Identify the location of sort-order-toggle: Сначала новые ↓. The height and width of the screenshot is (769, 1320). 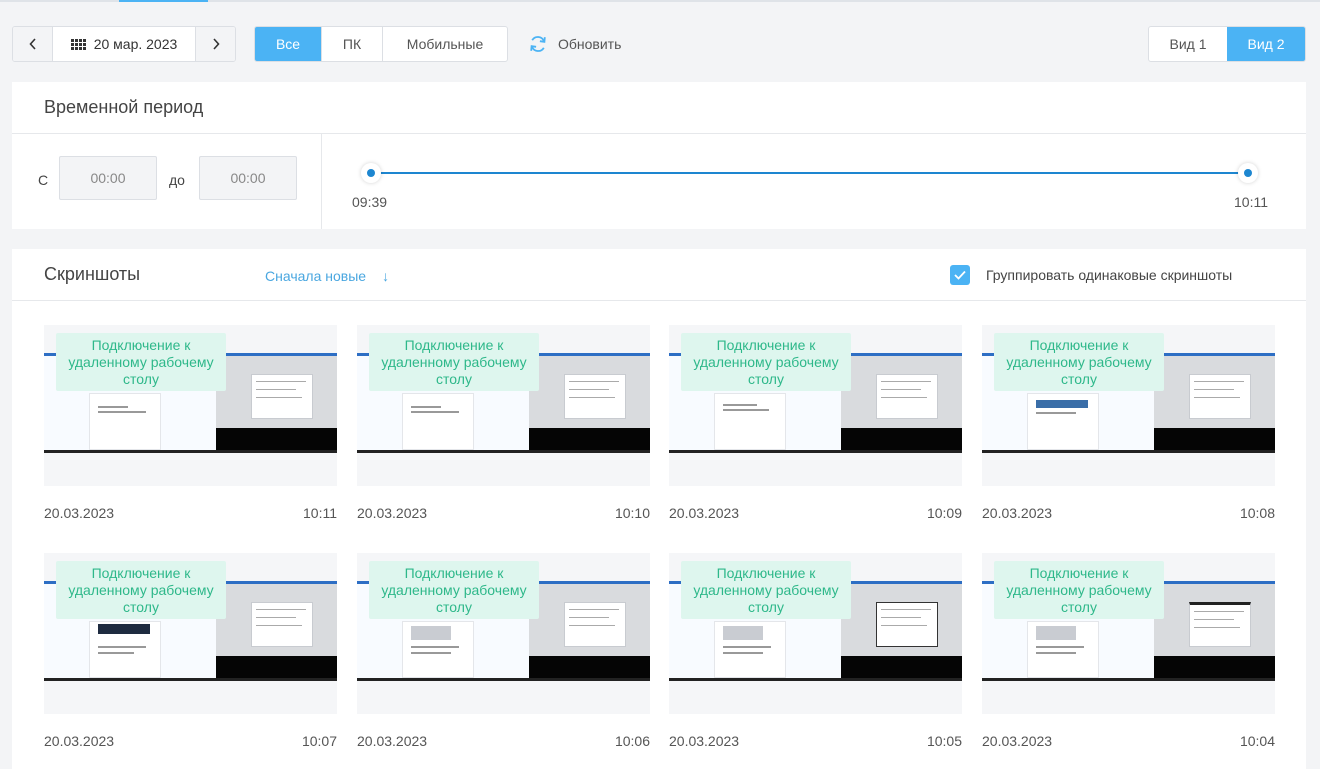
(327, 276).